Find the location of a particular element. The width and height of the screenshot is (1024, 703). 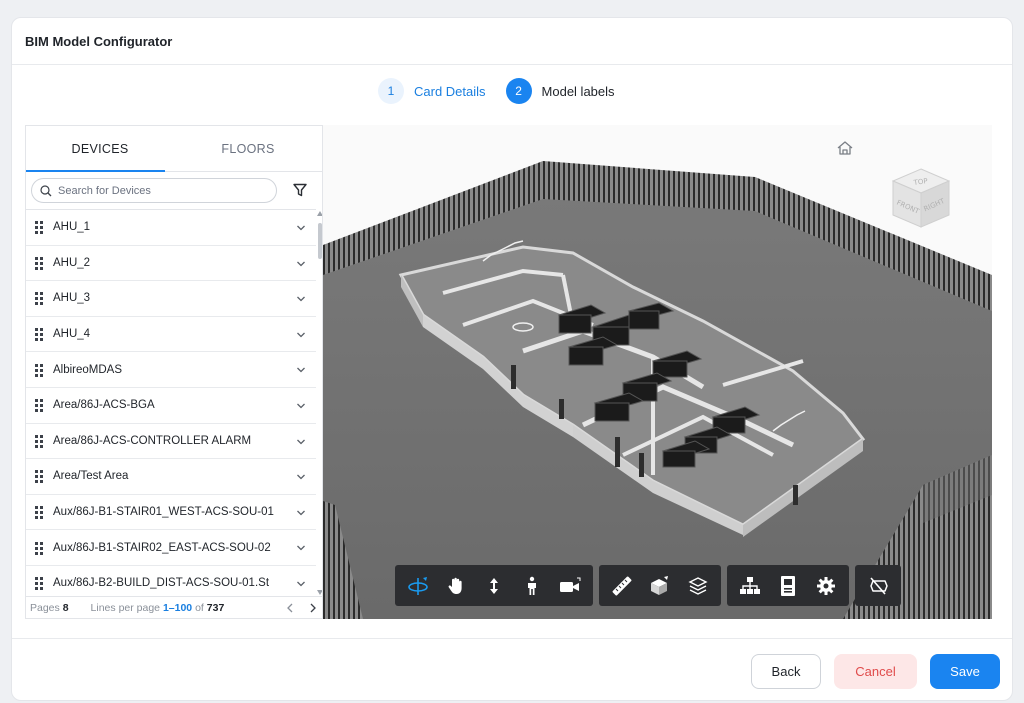

step-number-2: 2 is located at coordinates (518, 91).